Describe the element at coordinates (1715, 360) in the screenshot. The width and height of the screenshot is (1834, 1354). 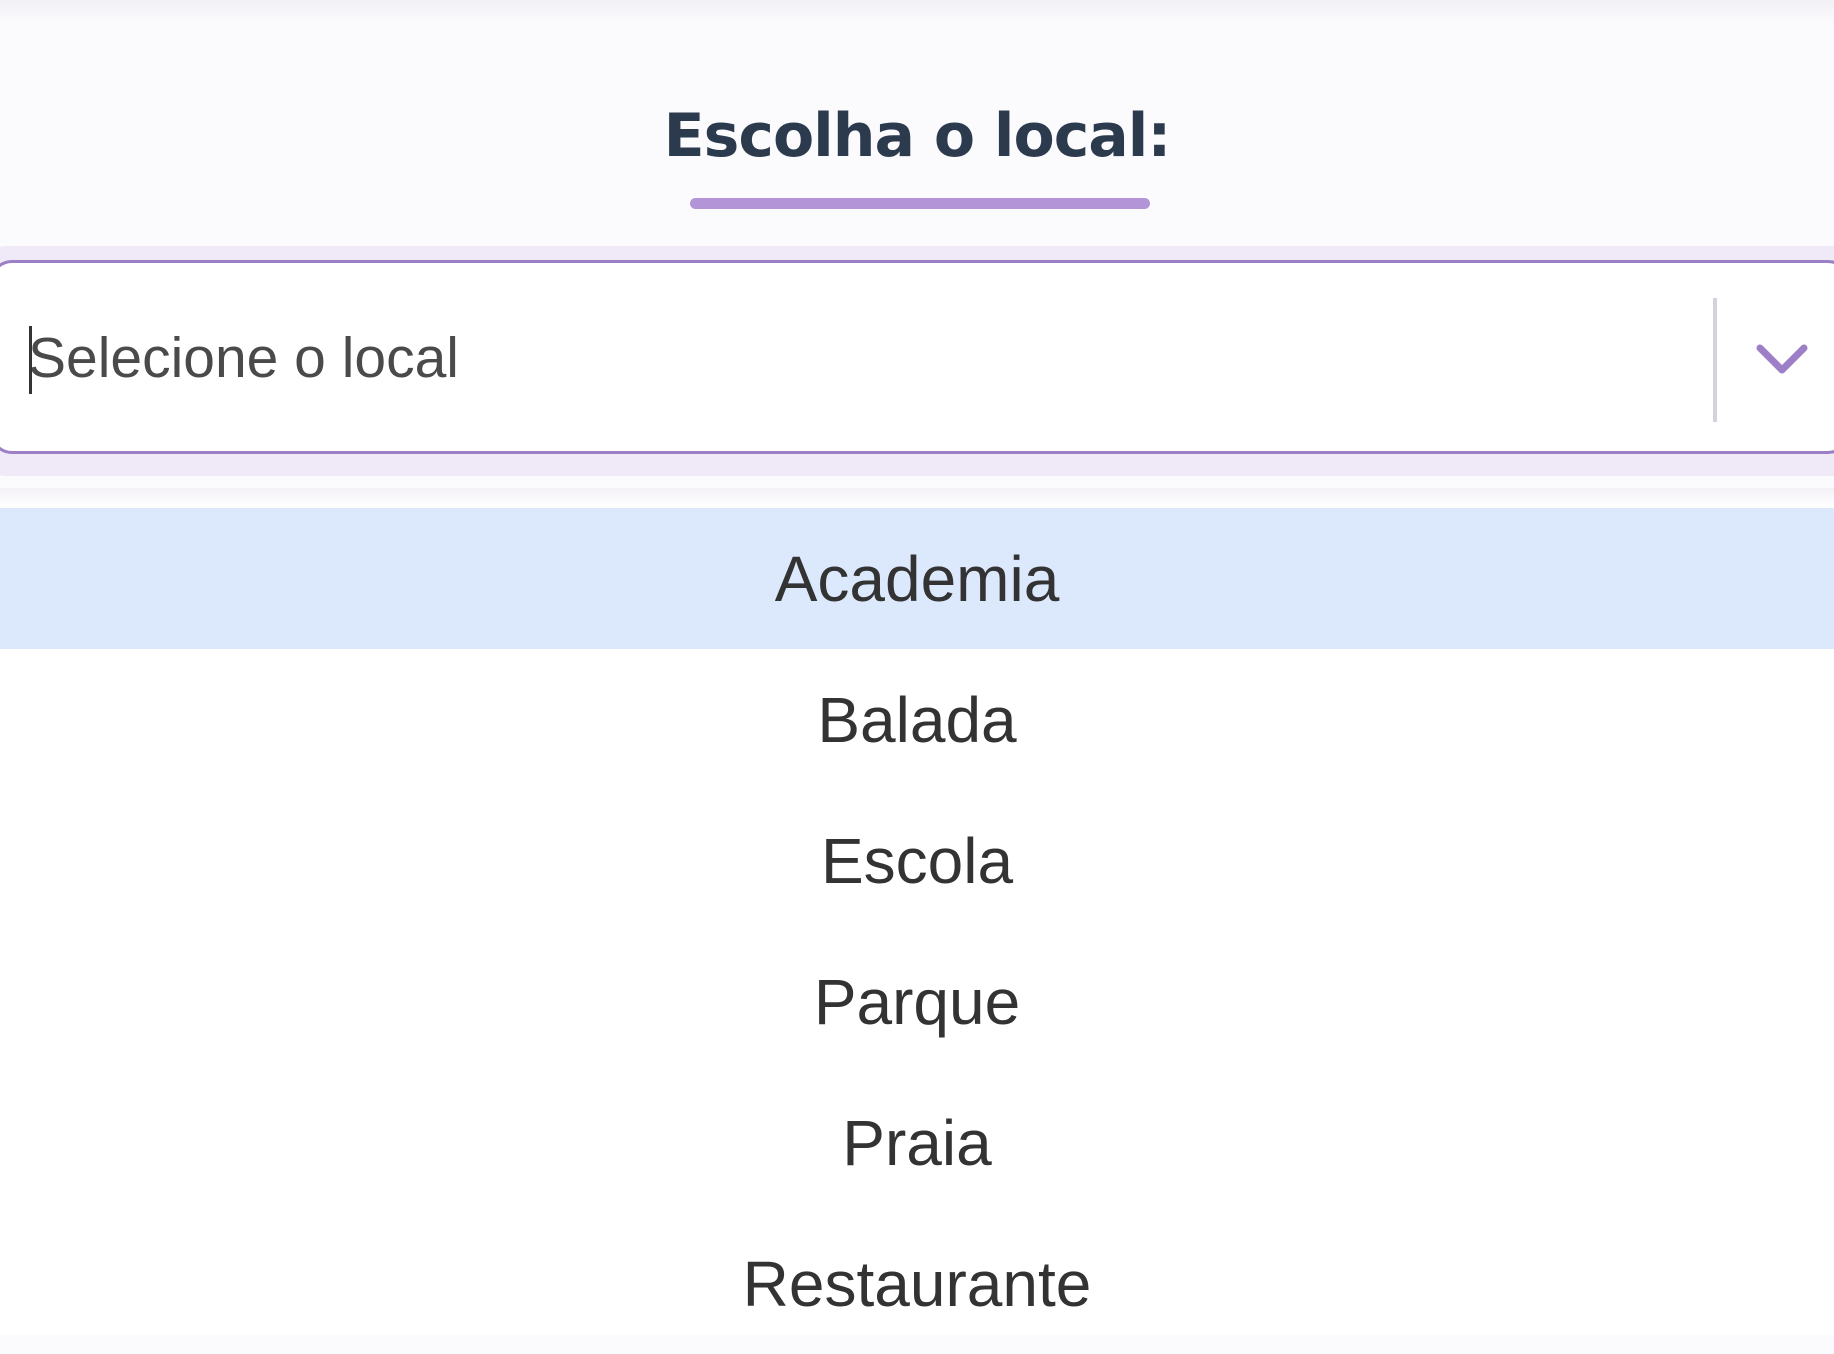
I see `indicator-separator` at that location.